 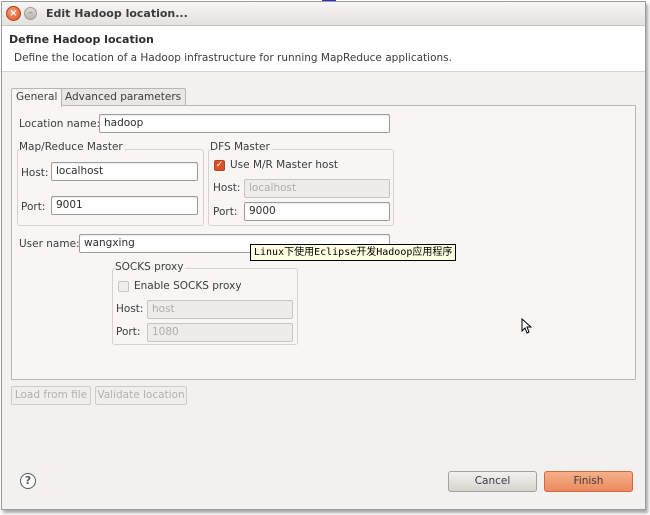 What do you see at coordinates (37, 97) in the screenshot?
I see `tab-general: General` at bounding box center [37, 97].